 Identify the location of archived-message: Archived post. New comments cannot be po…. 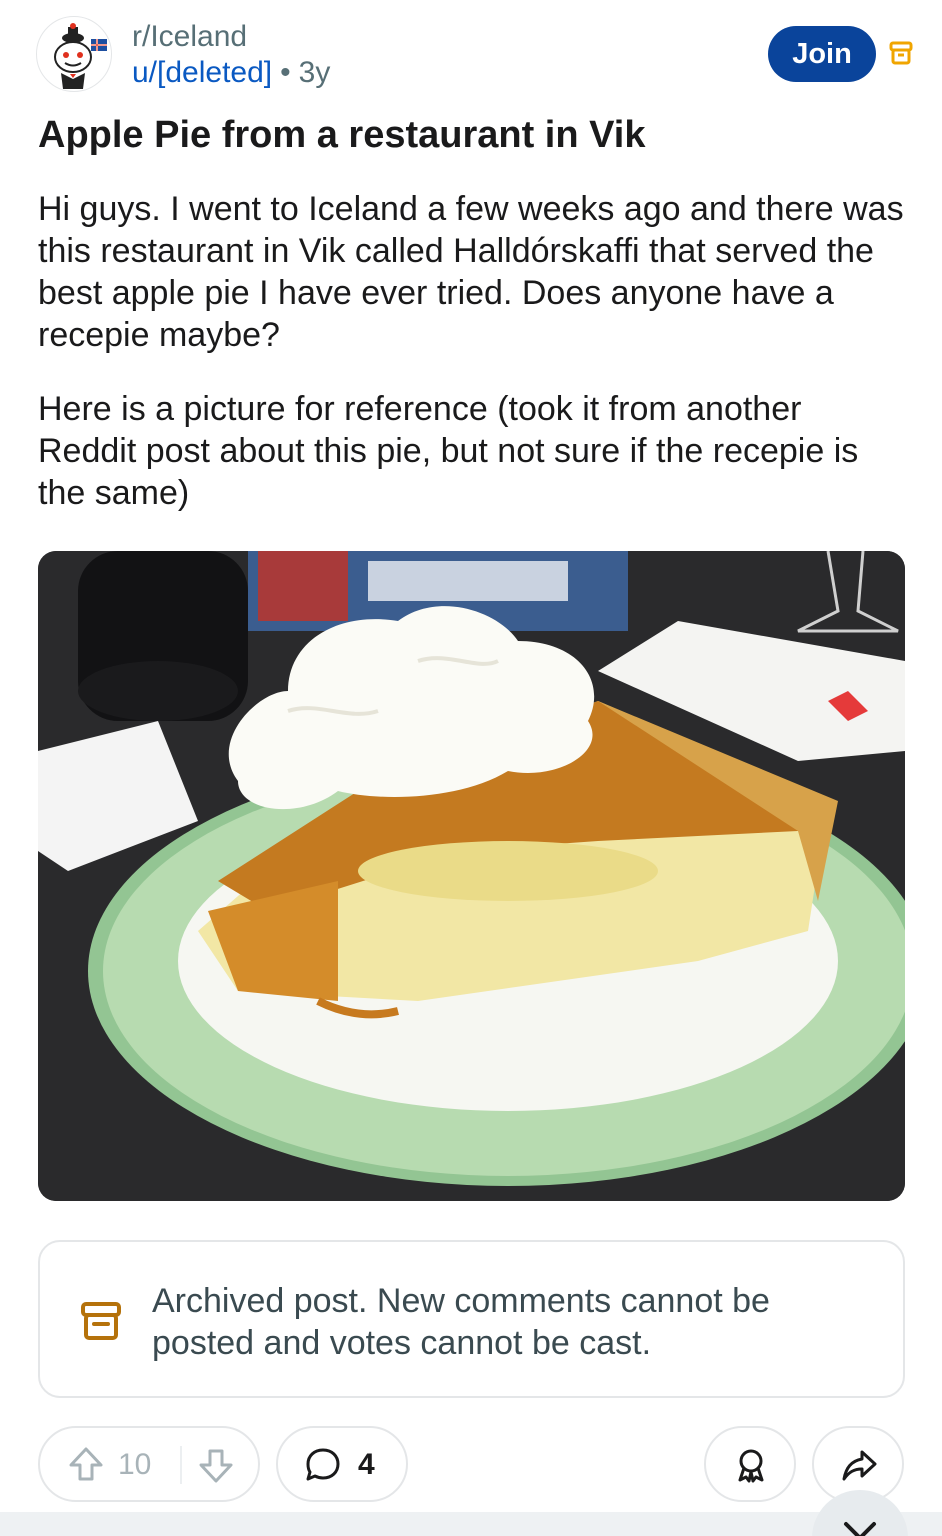
(461, 1322).